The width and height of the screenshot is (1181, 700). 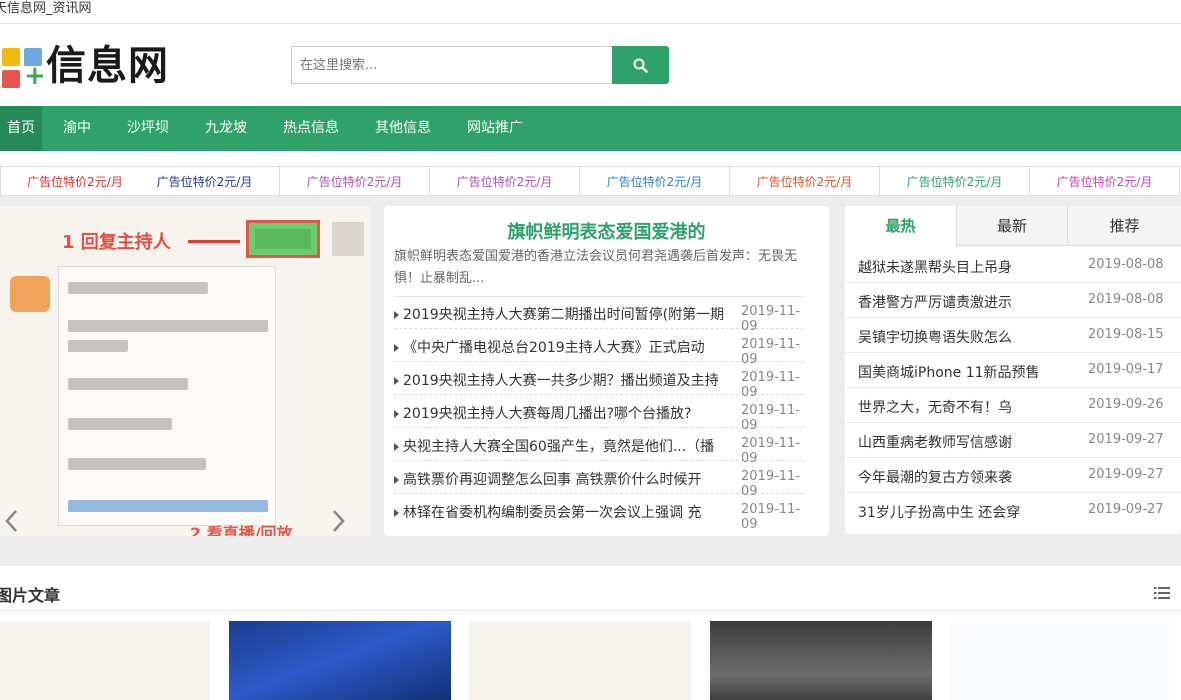 I want to click on section-divider, so click(x=590, y=610).